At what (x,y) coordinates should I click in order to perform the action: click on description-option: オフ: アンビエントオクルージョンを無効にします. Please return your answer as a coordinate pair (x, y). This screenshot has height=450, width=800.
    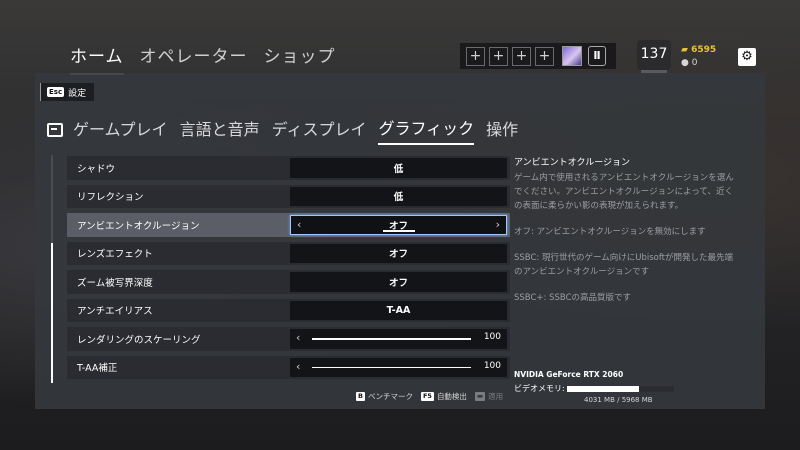
    Looking at the image, I should click on (610, 232).